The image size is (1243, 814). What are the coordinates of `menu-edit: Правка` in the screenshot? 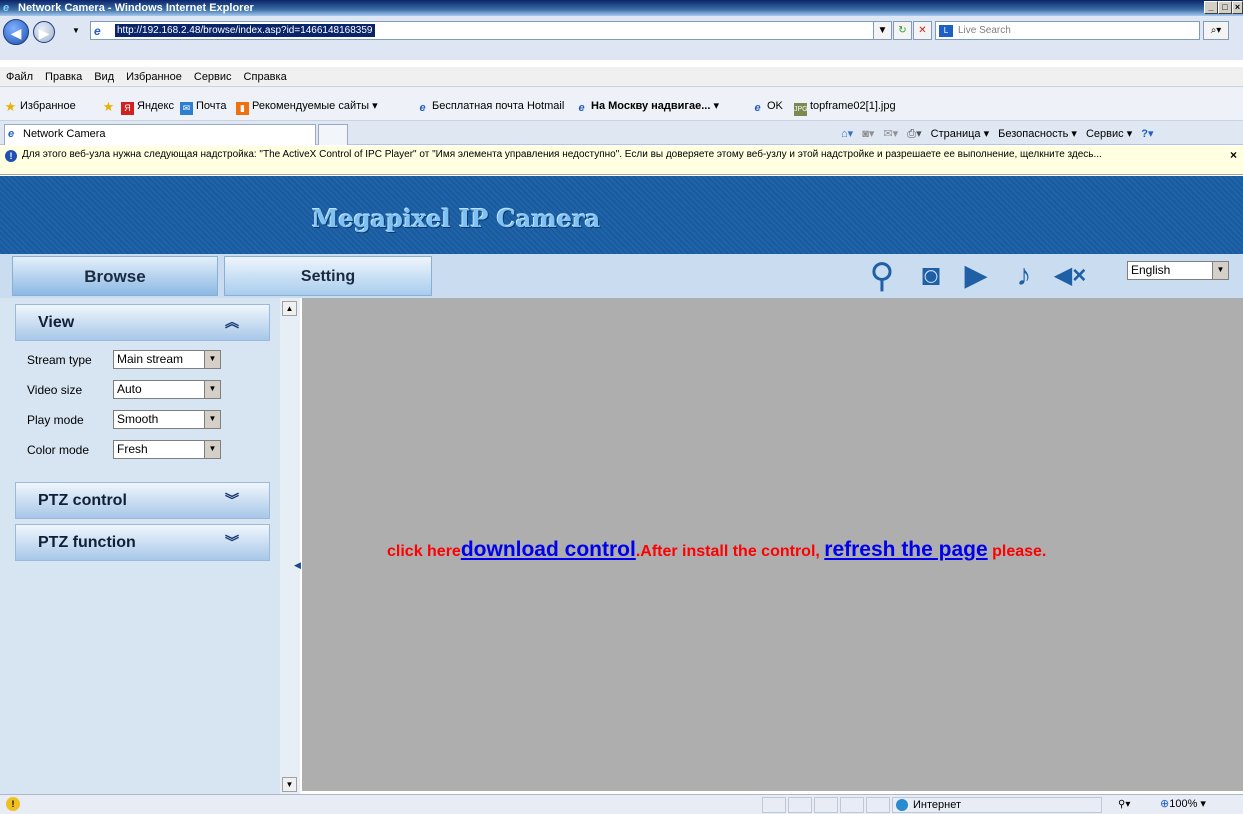 It's located at (63, 77).